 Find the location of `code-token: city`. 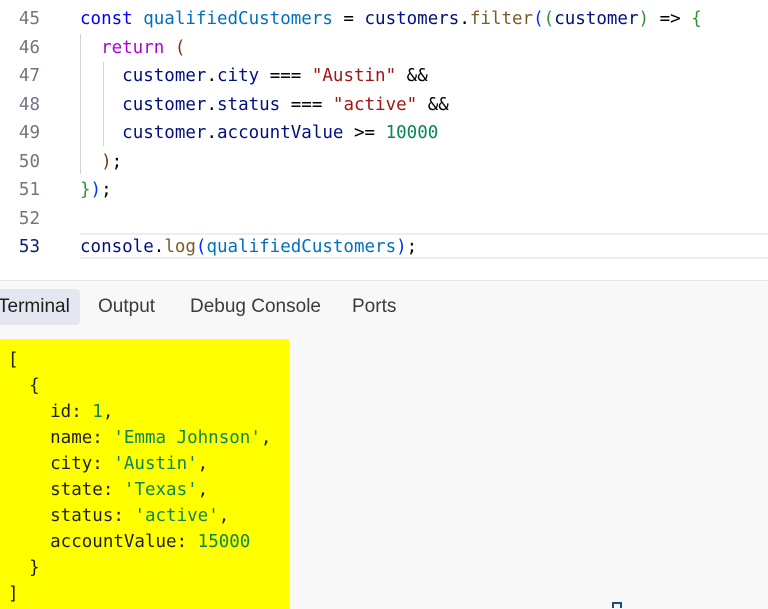

code-token: city is located at coordinates (238, 76).